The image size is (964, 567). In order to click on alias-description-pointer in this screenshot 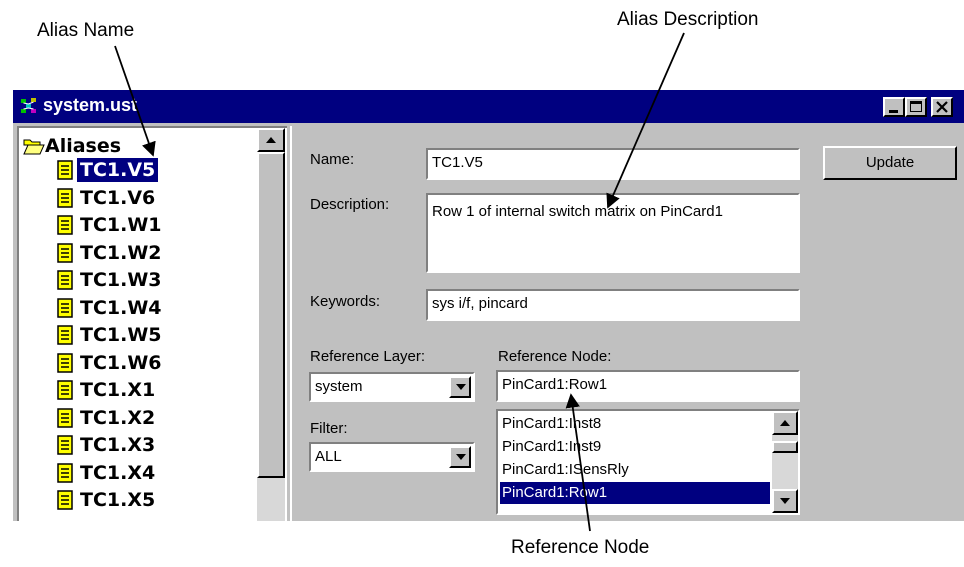, I will do `click(645, 120)`.